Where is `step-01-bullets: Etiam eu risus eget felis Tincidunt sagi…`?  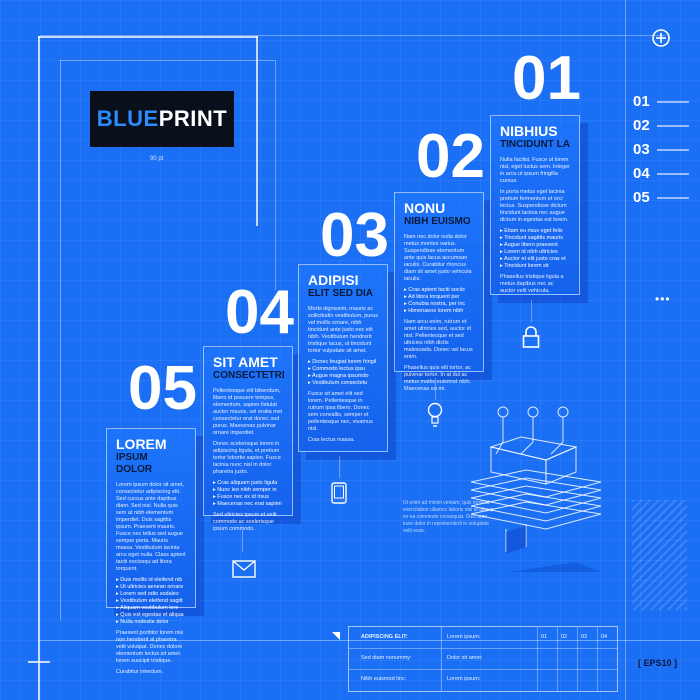 step-01-bullets: Etiam eu risus eget felis Tincidunt sagi… is located at coordinates (535, 249).